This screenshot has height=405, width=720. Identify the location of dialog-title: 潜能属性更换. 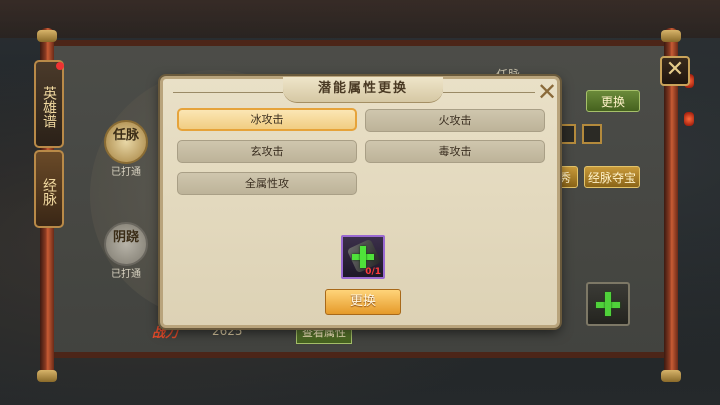
(362, 88).